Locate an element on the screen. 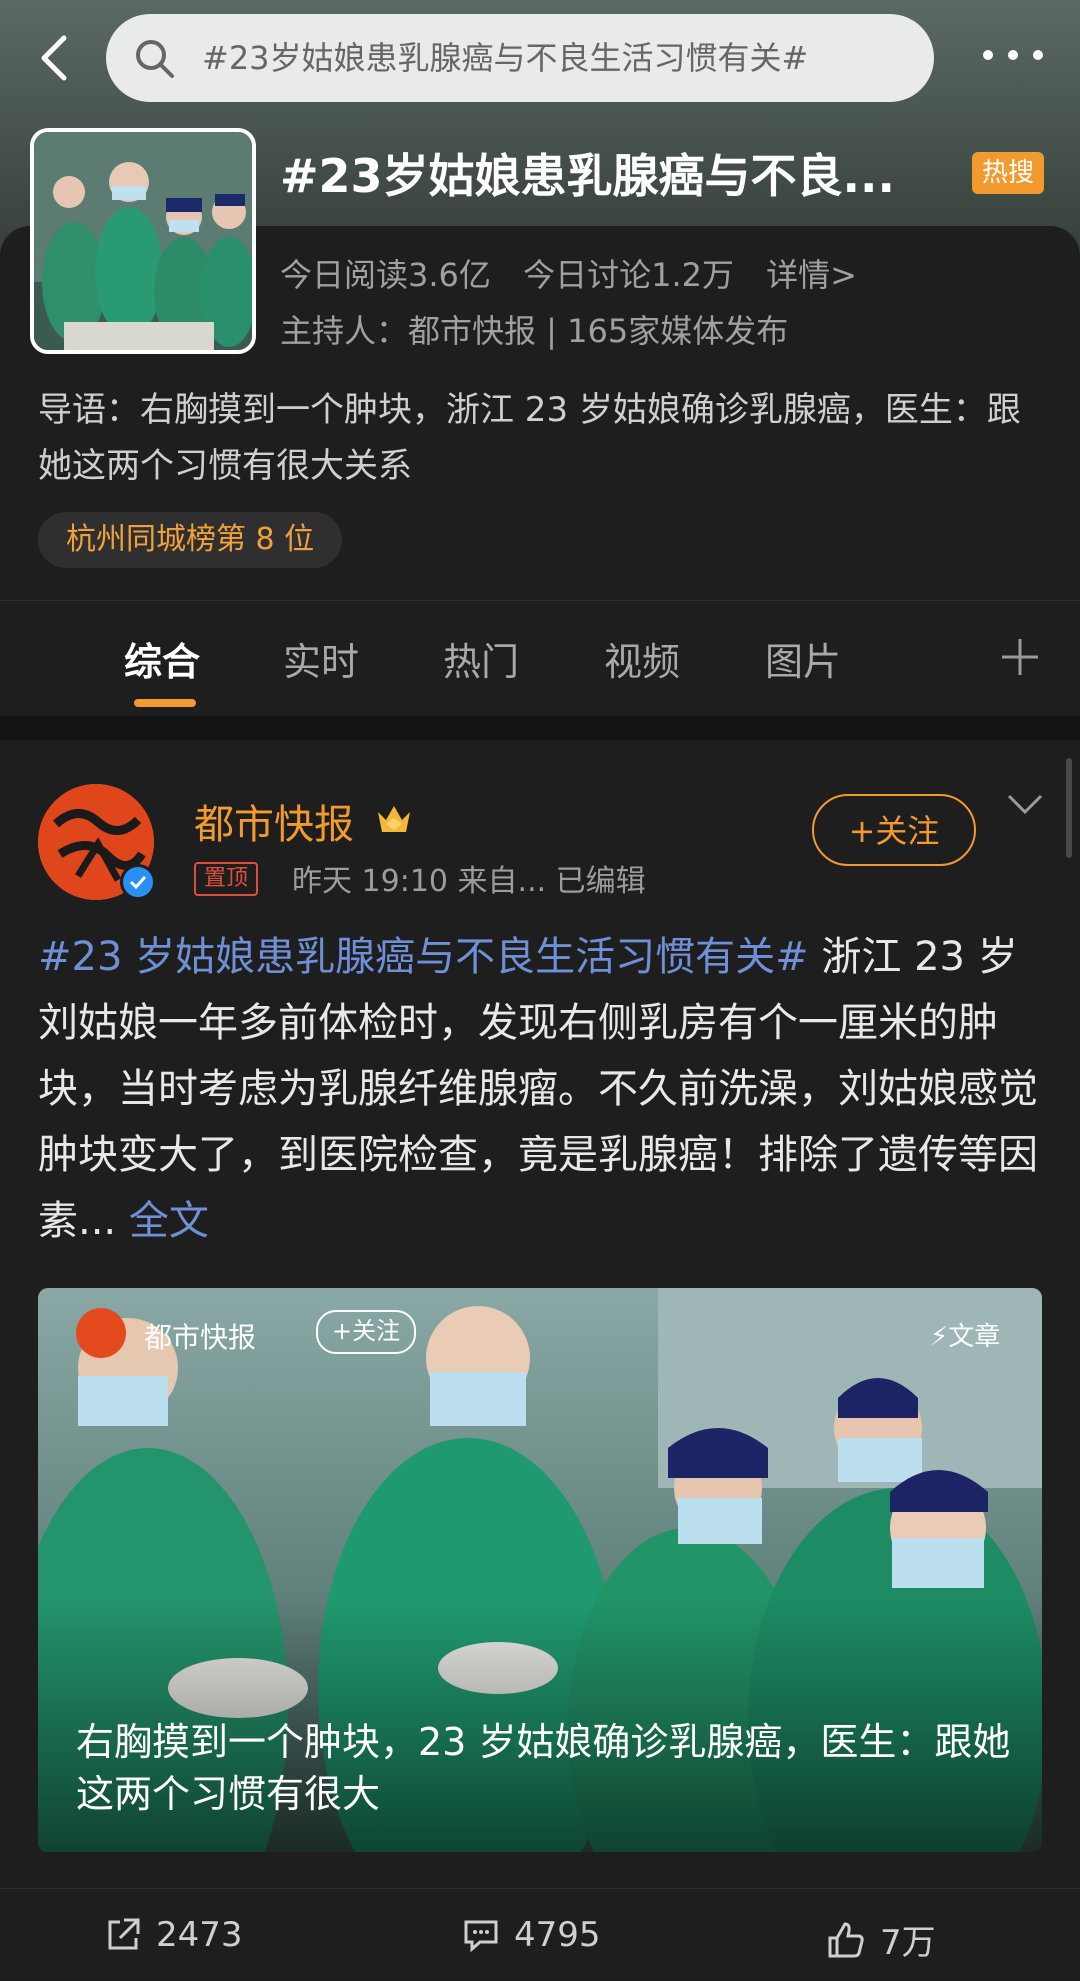  comment-count: 4795 is located at coordinates (557, 1935).